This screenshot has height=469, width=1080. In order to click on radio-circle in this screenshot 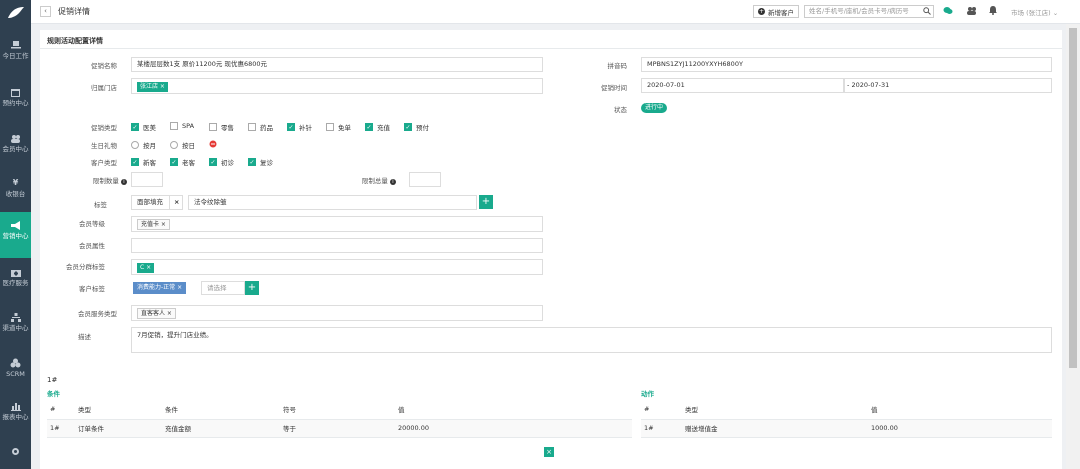, I will do `click(174, 145)`.